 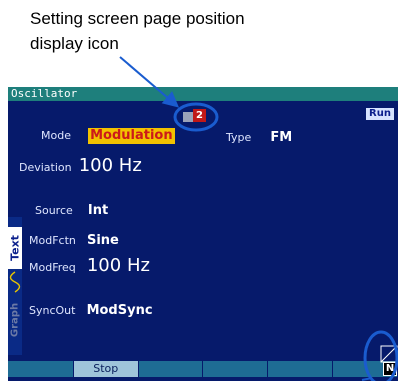 I want to click on diagonal-icon, so click(x=389, y=354).